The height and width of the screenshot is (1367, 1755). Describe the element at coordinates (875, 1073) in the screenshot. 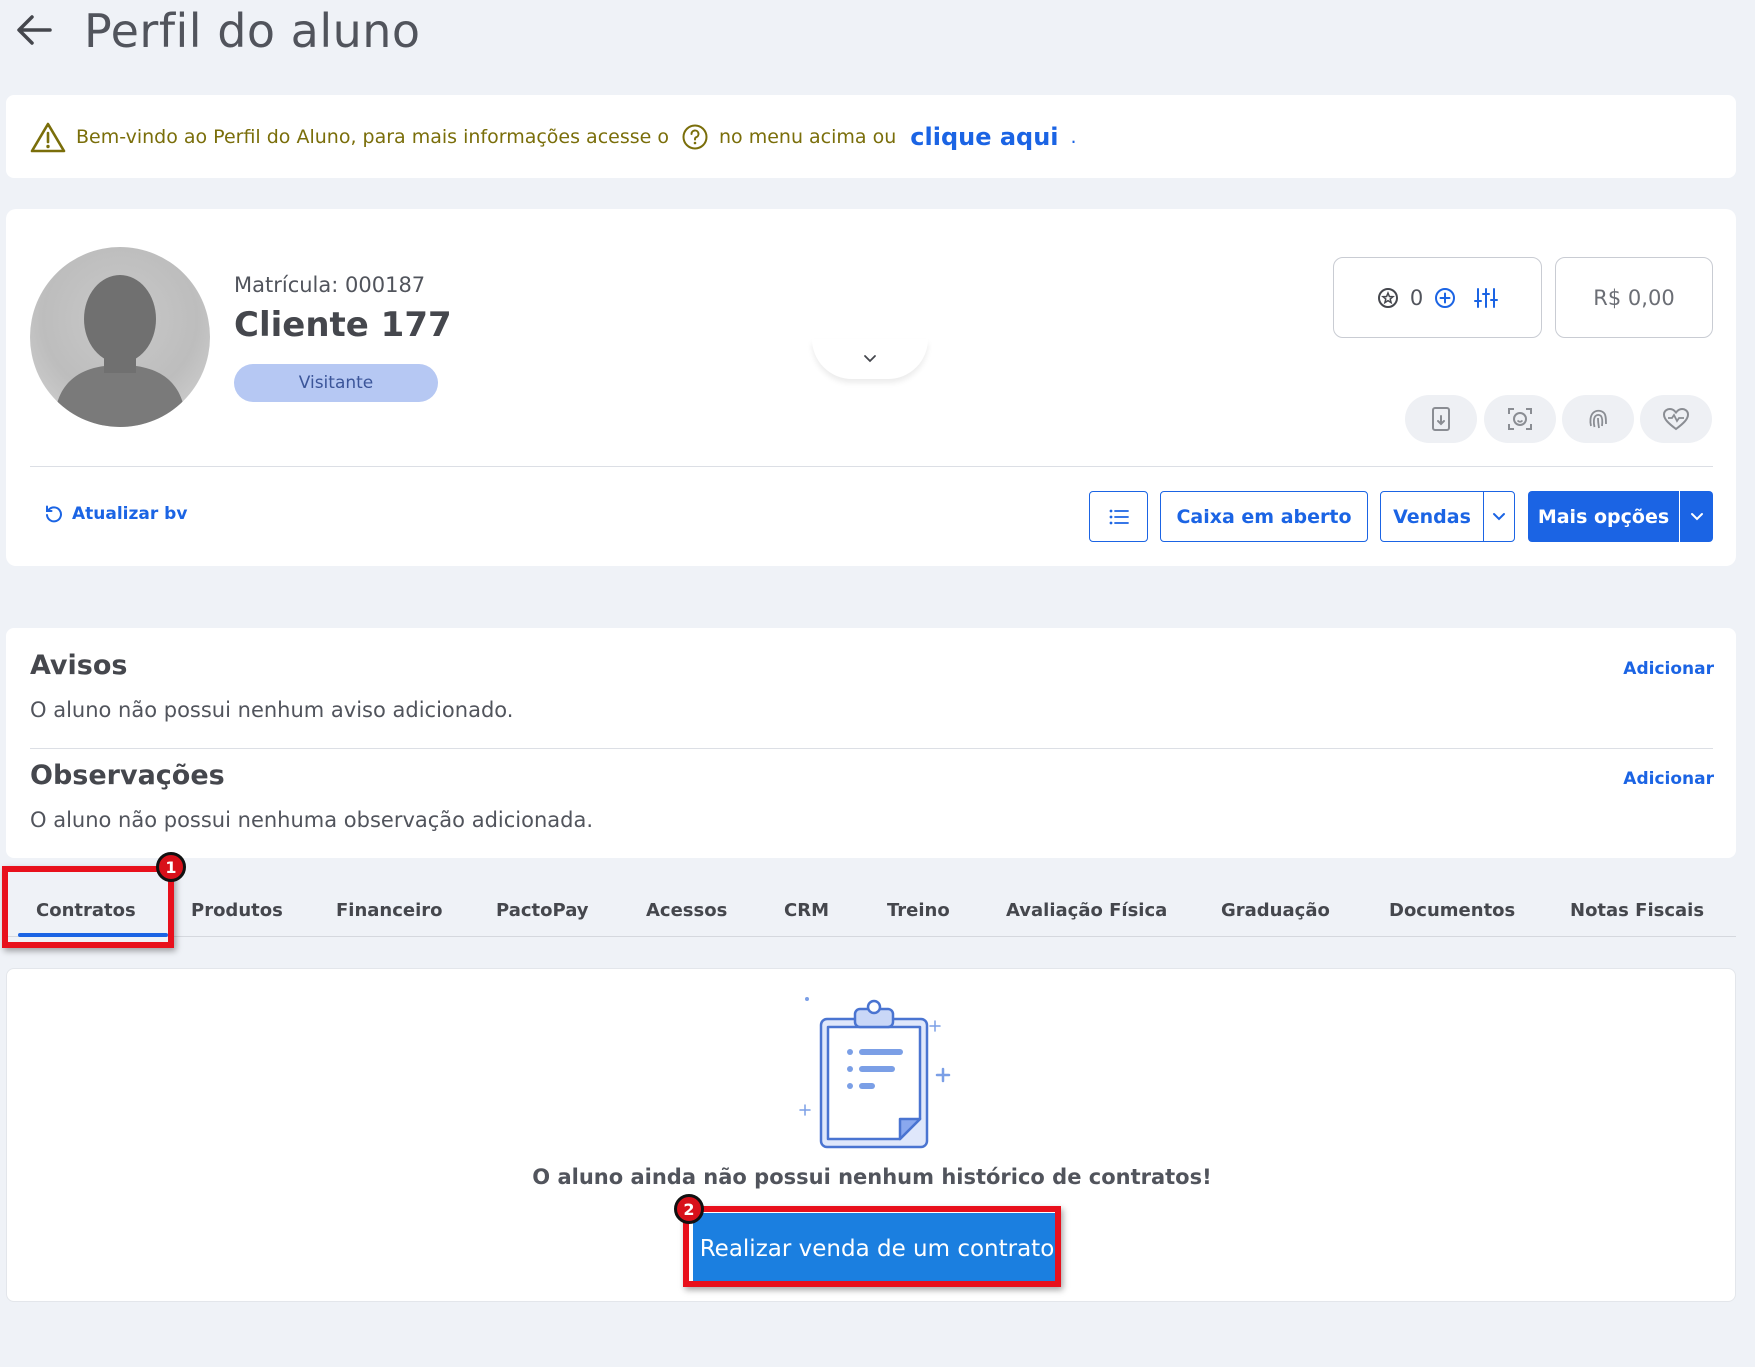

I see `clipboard-illustration-icon` at that location.